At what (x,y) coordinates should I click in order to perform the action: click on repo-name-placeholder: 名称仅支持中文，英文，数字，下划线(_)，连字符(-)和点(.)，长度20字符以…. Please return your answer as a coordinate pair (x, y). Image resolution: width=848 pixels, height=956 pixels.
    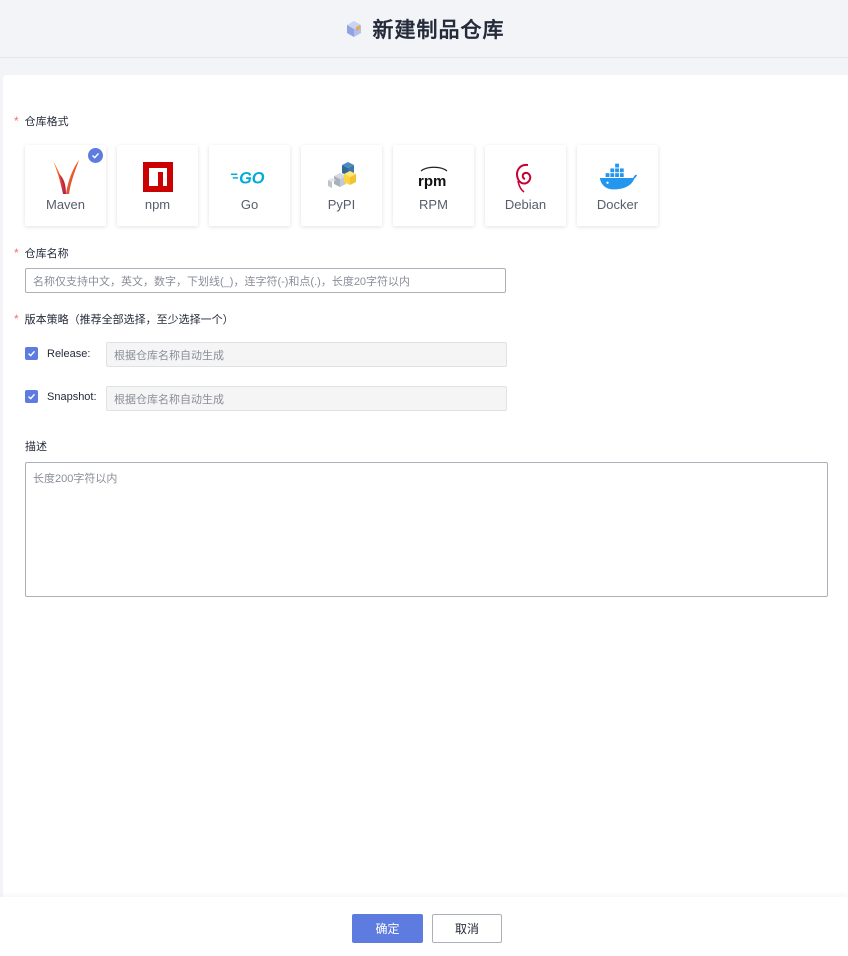
    Looking at the image, I should click on (222, 281).